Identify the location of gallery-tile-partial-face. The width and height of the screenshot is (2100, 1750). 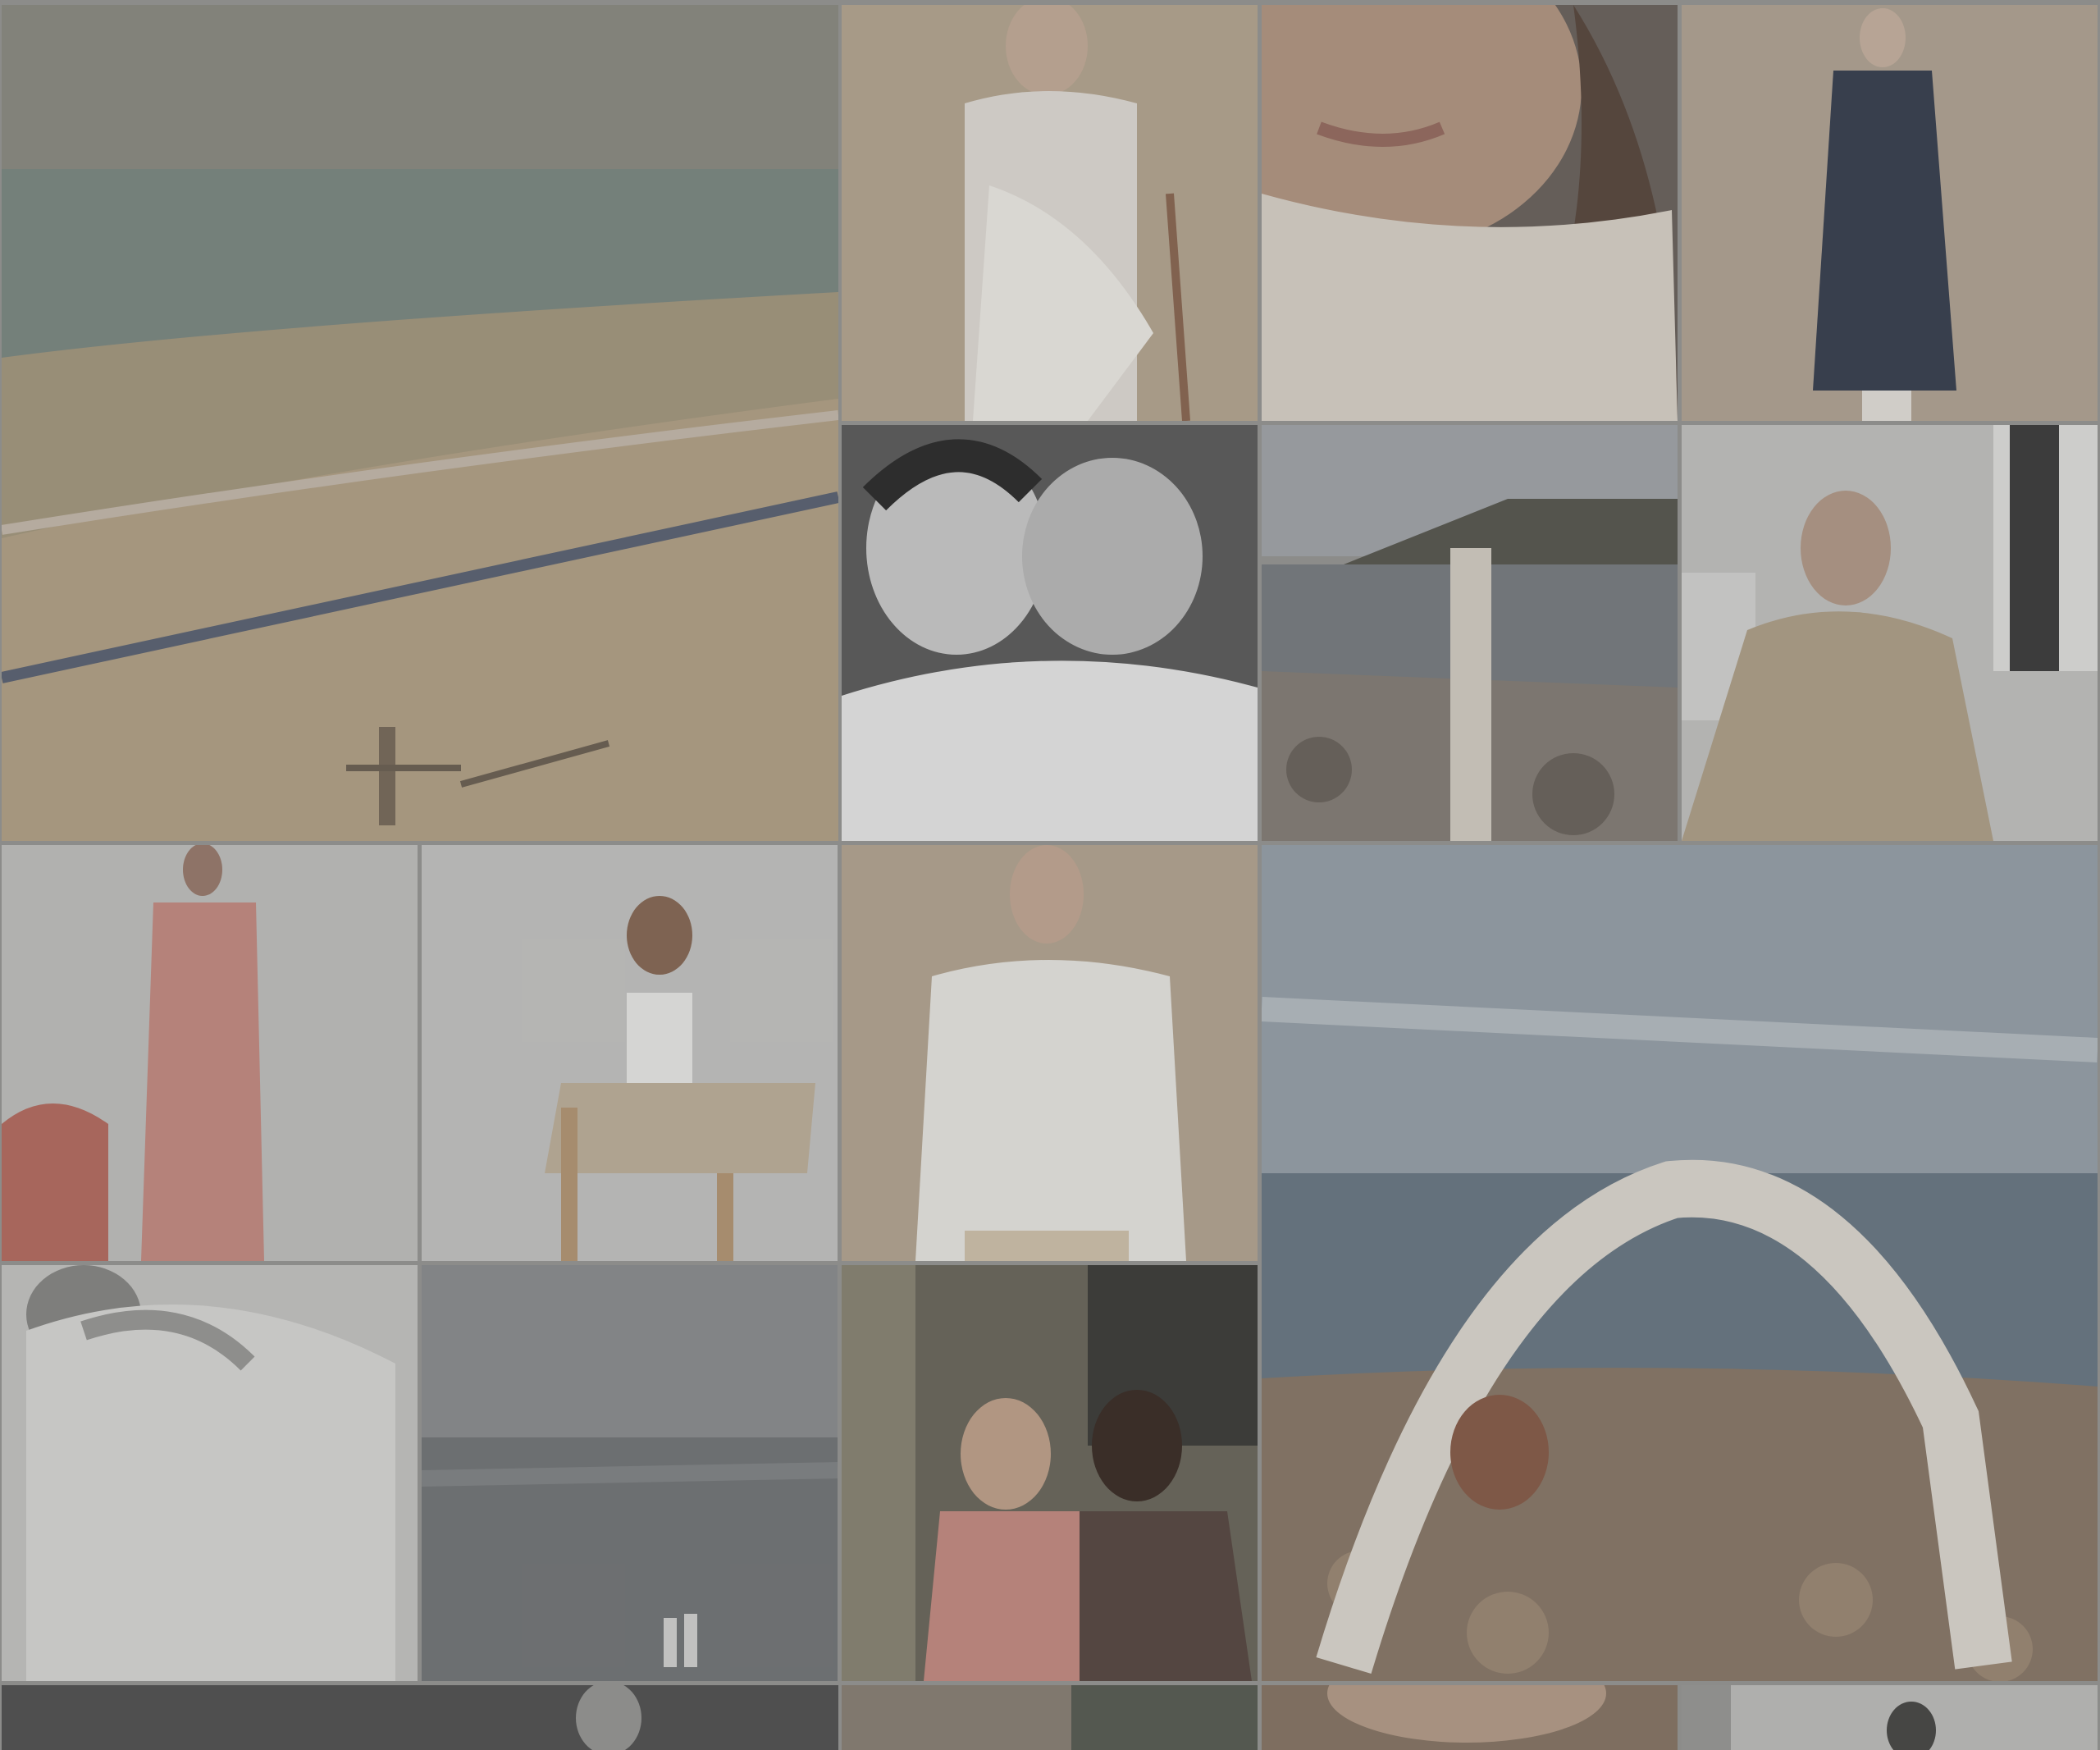
(1470, 1717).